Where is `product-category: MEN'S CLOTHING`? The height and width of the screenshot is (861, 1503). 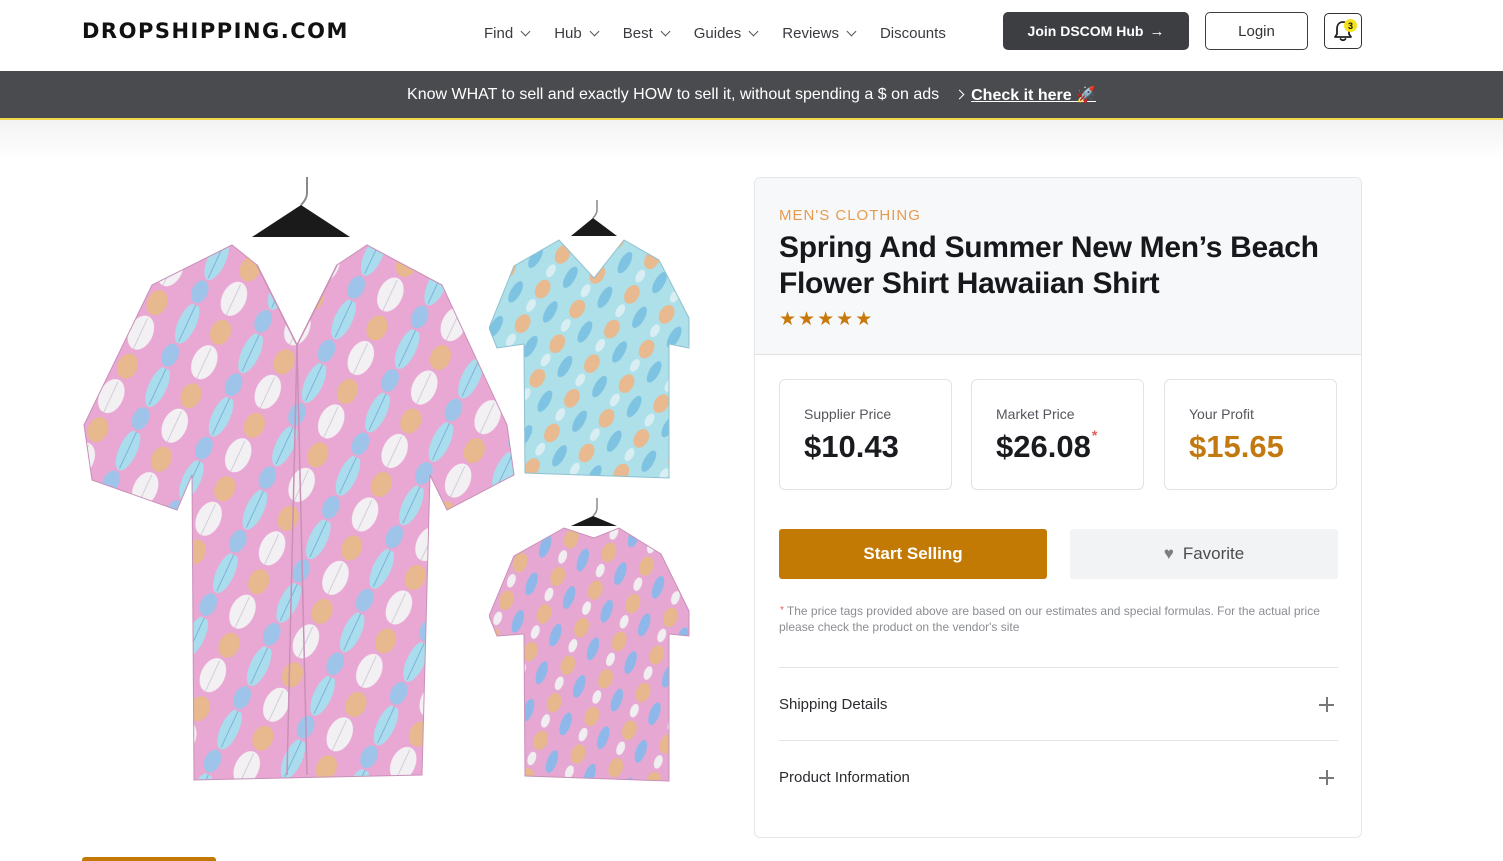 product-category: MEN'S CLOTHING is located at coordinates (850, 215).